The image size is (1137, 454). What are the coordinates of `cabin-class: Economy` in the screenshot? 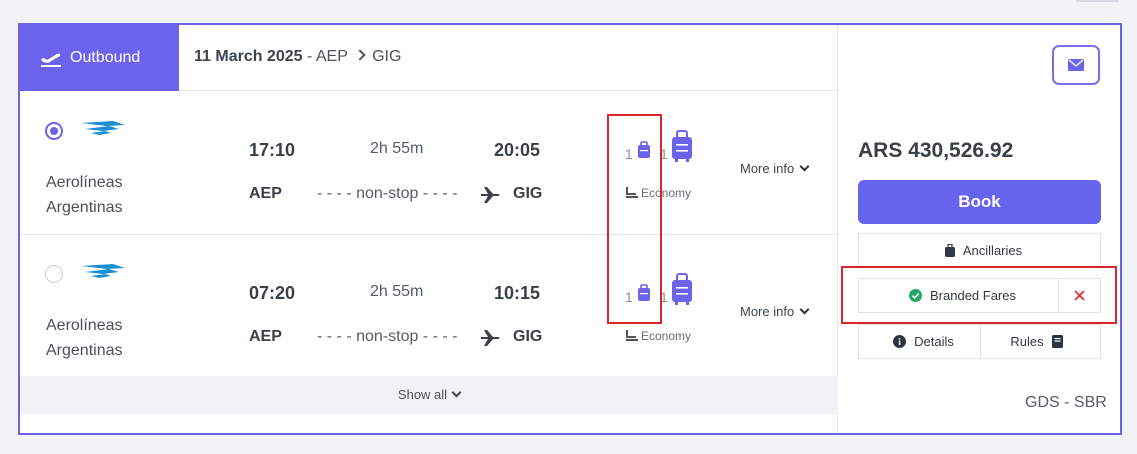 It's located at (658, 336).